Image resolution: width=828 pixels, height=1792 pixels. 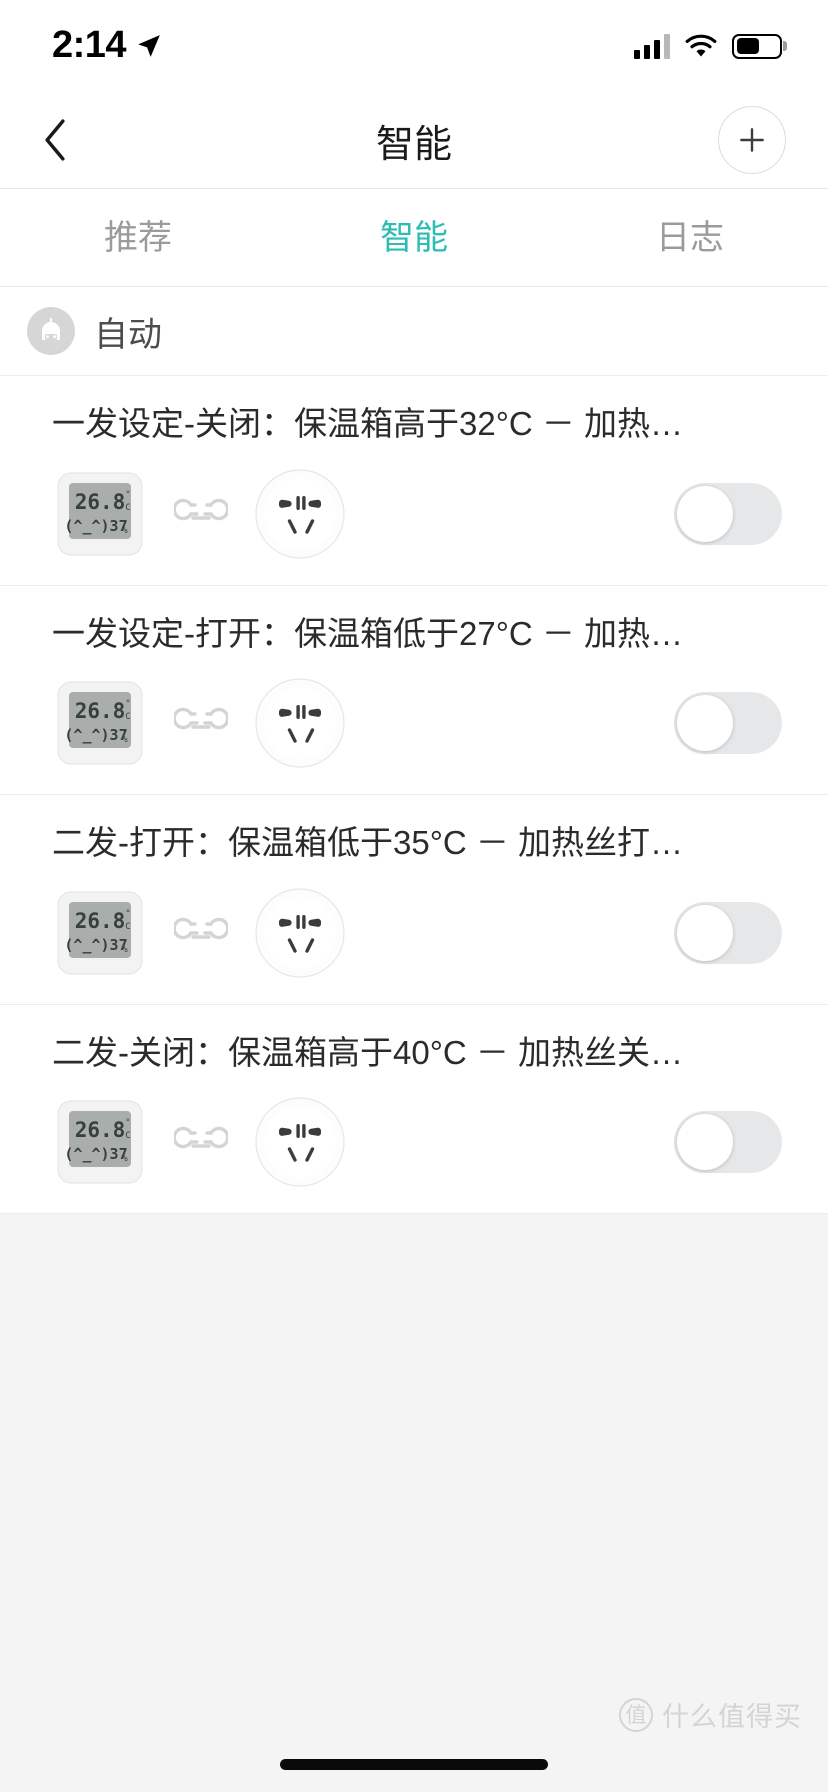 I want to click on chevron-left-icon, so click(x=55, y=140).